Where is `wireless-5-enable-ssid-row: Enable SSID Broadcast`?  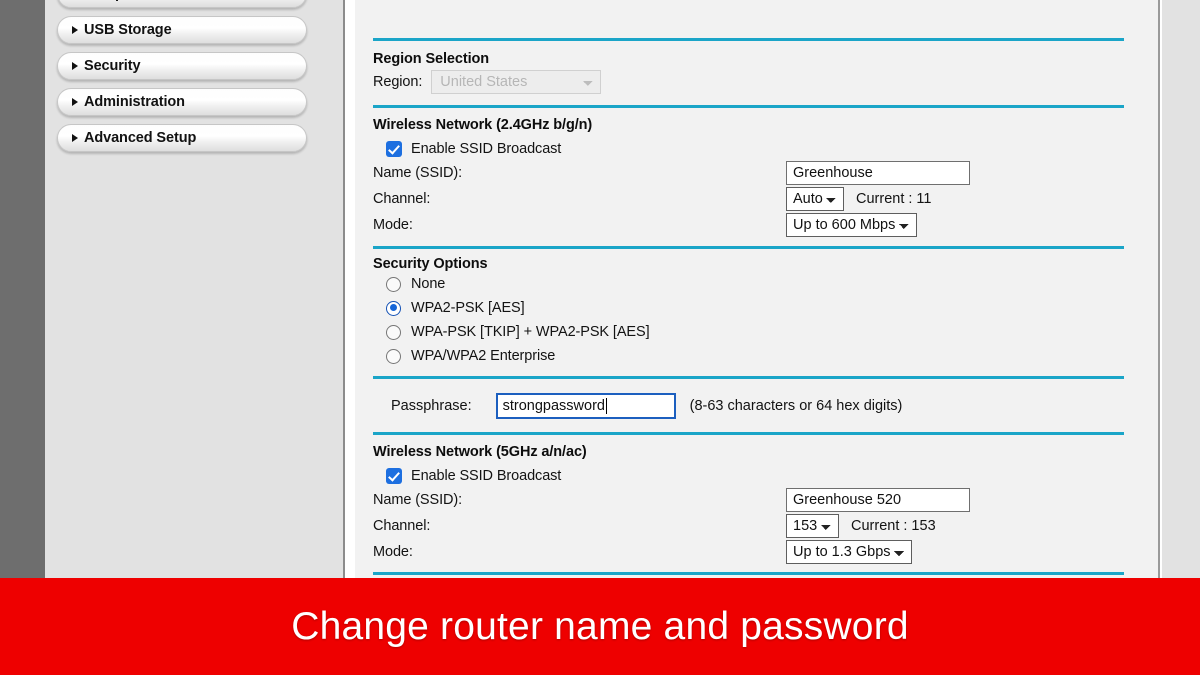
wireless-5-enable-ssid-row: Enable SSID Broadcast is located at coordinates (756, 476).